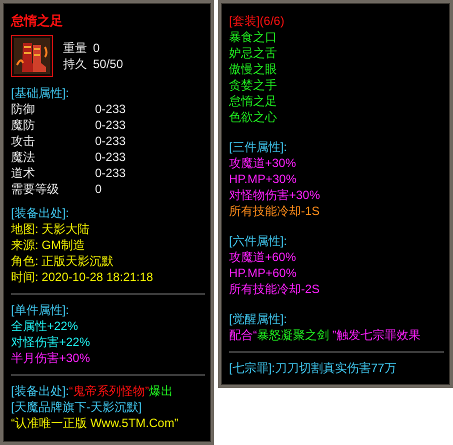 The image size is (453, 445). I want to click on section-heading: [基础属性]:, so click(40, 93).